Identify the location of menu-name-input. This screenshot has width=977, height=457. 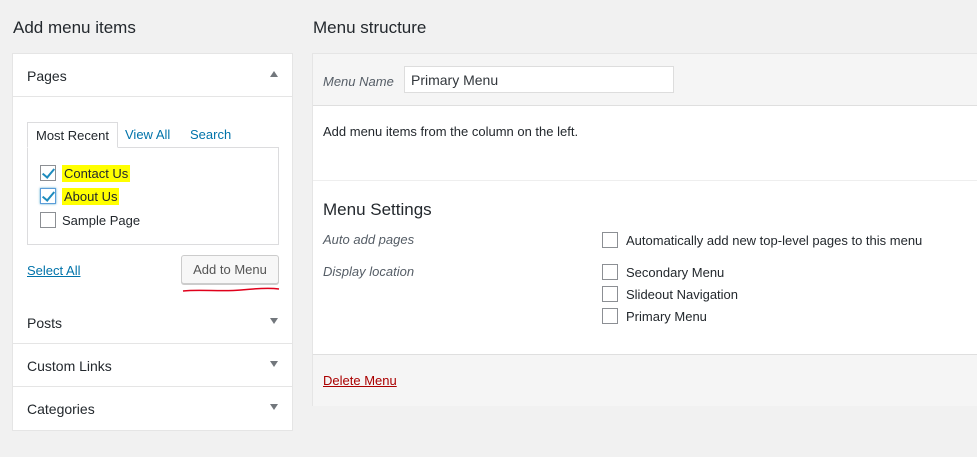
(539, 79).